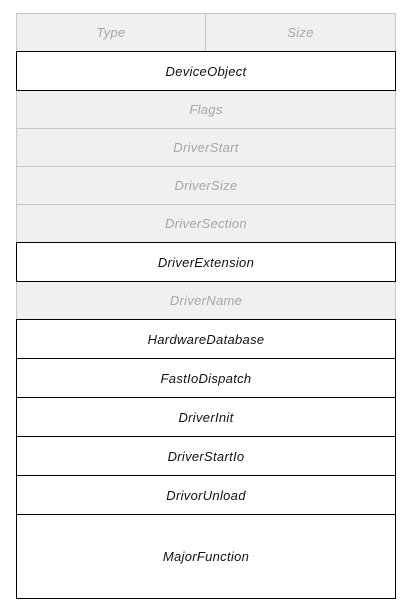 Image resolution: width=402 pixels, height=607 pixels. Describe the element at coordinates (206, 456) in the screenshot. I see `field-driver-start-io: DriverStartIo` at that location.